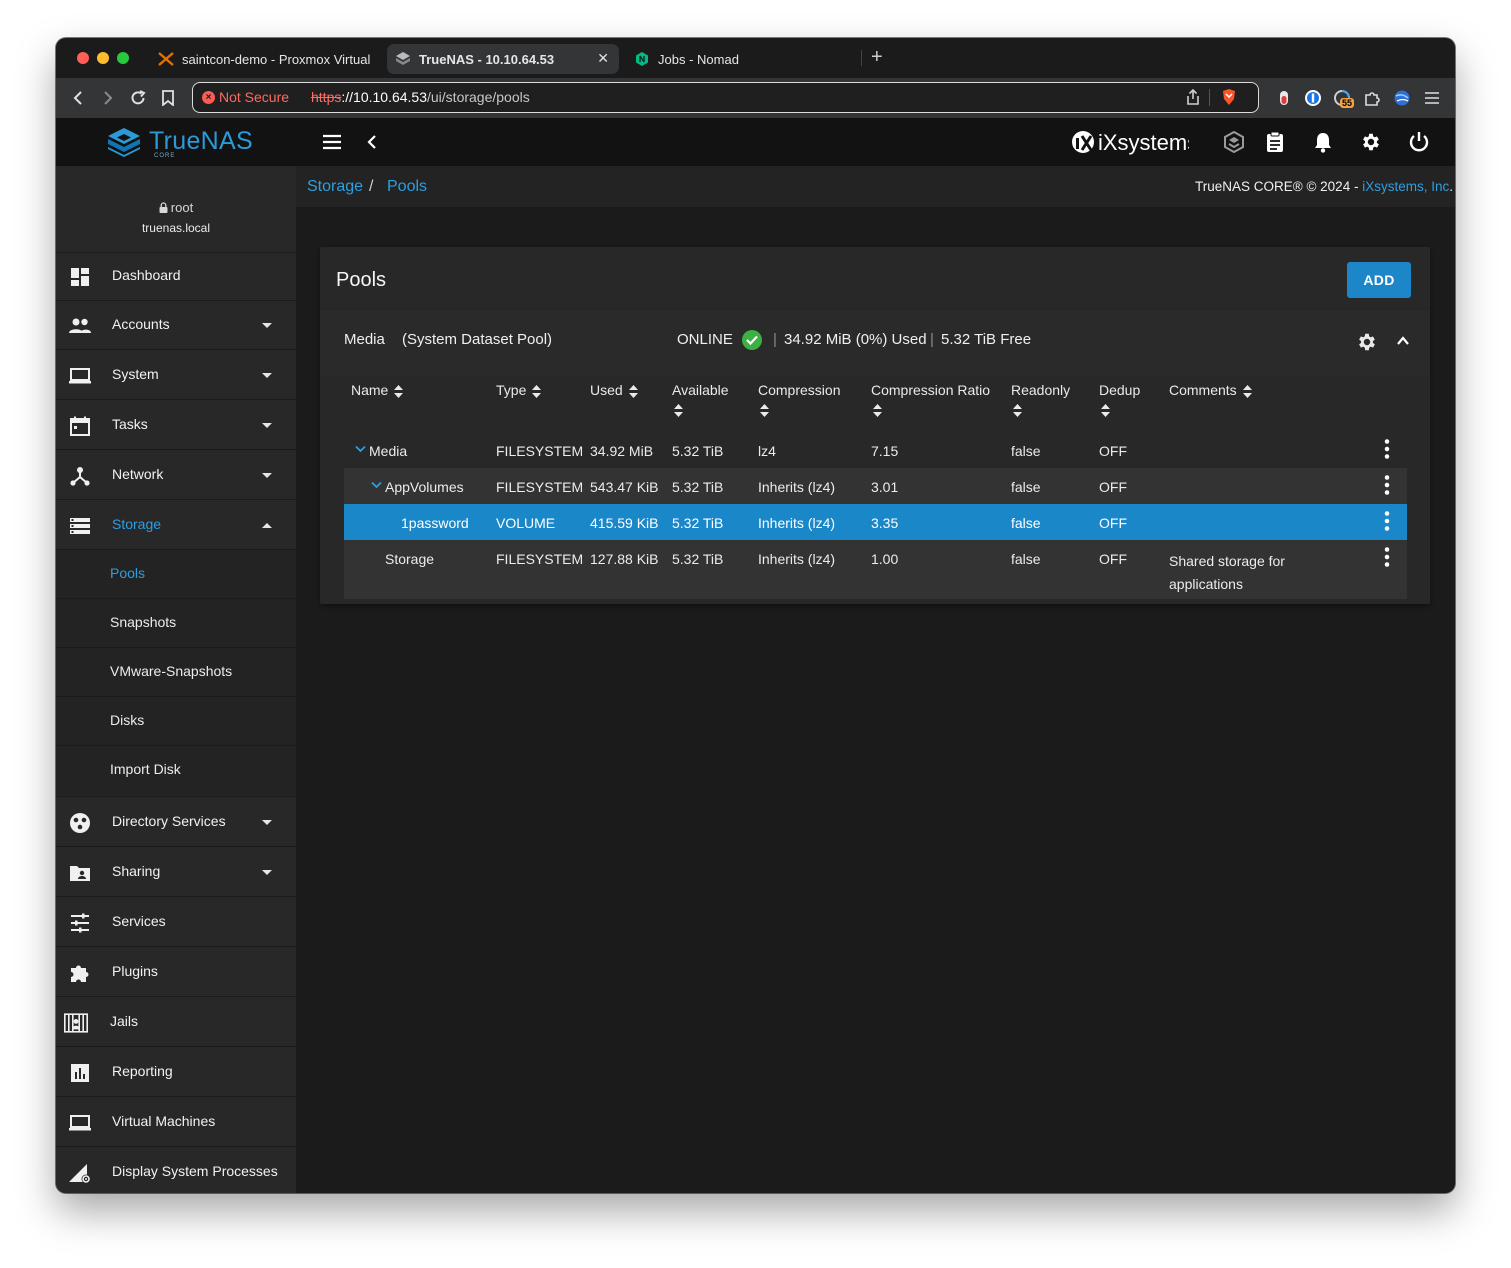 The width and height of the screenshot is (1511, 1268). I want to click on not-secure-label: Not Secure, so click(254, 97).